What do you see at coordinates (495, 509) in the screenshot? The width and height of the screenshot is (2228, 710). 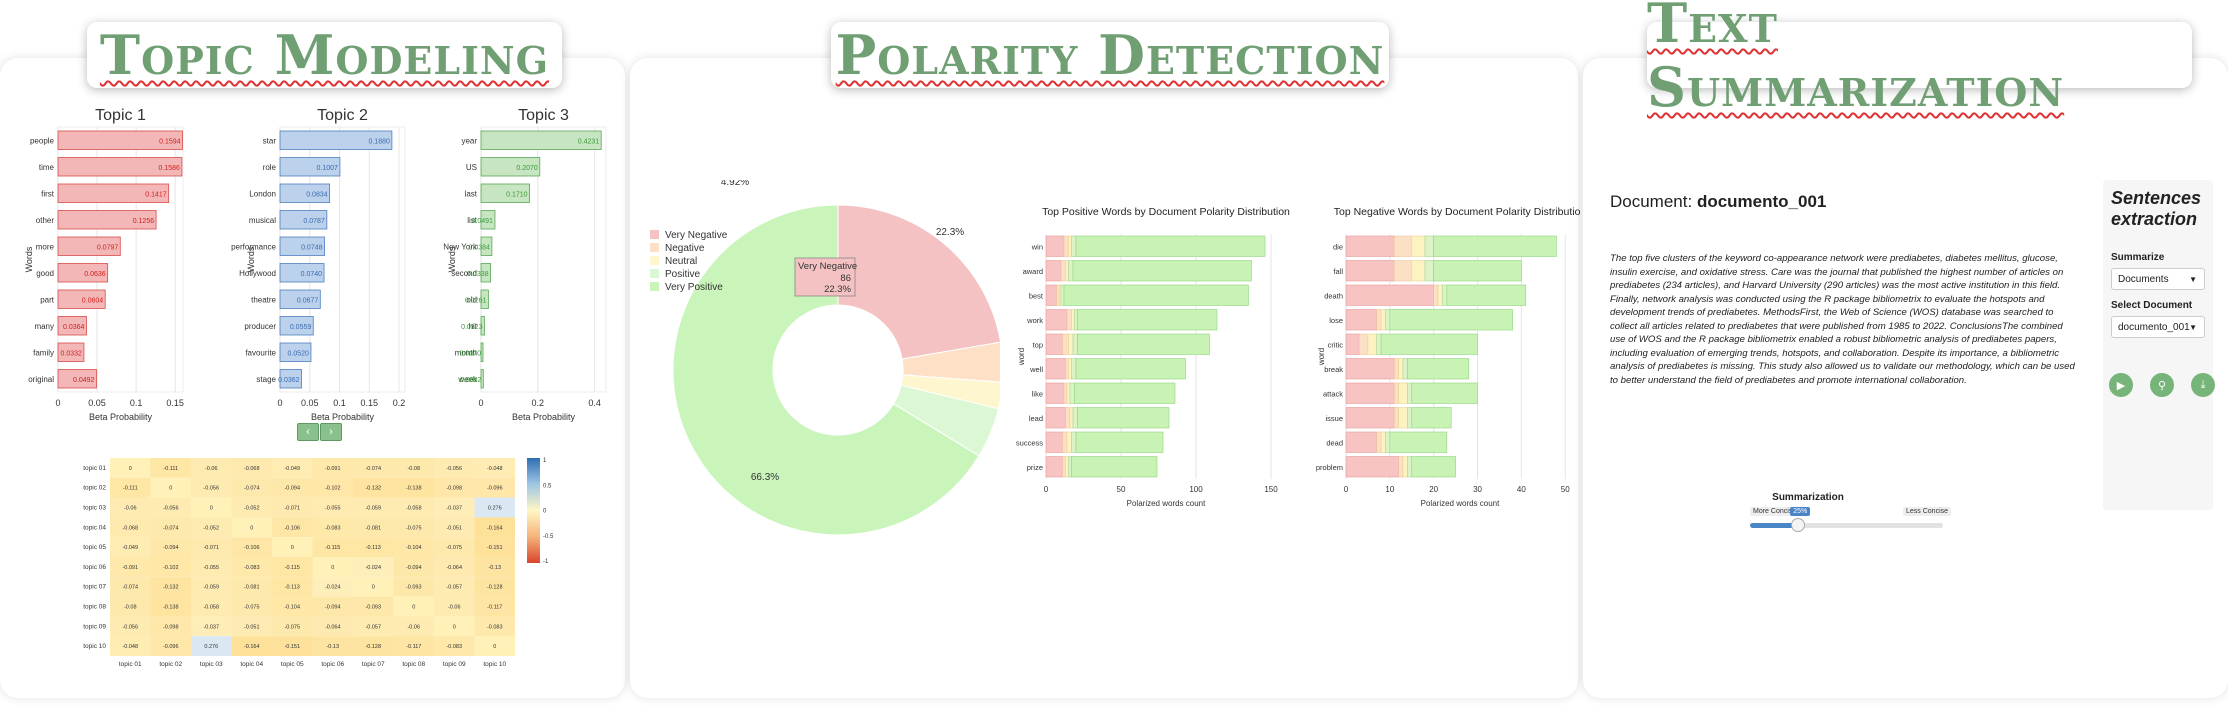 I see `cell-value: 0.276` at bounding box center [495, 509].